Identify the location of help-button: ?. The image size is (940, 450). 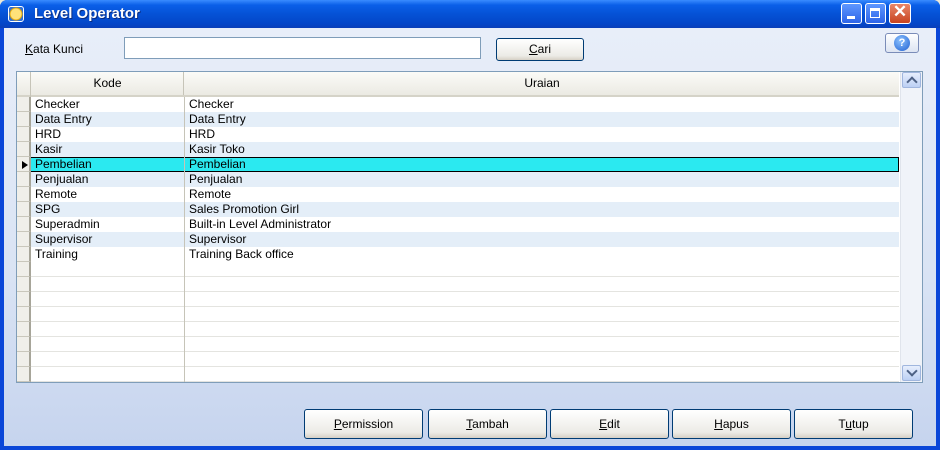
(902, 43).